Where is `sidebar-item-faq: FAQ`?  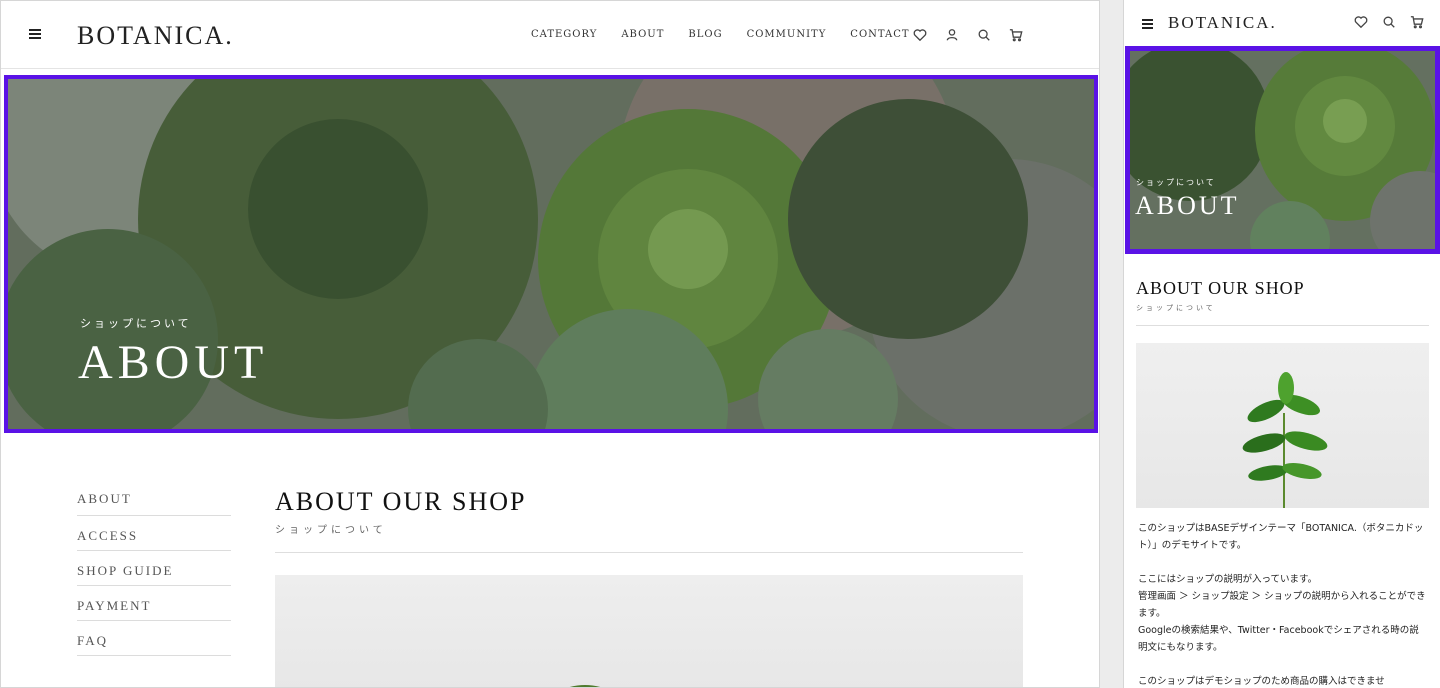
sidebar-item-faq: FAQ is located at coordinates (154, 638).